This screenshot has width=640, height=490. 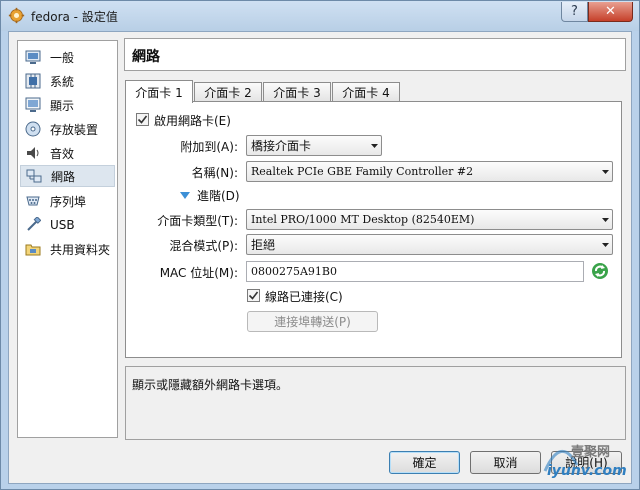 What do you see at coordinates (33, 249) in the screenshot?
I see `shared-folder-icon` at bounding box center [33, 249].